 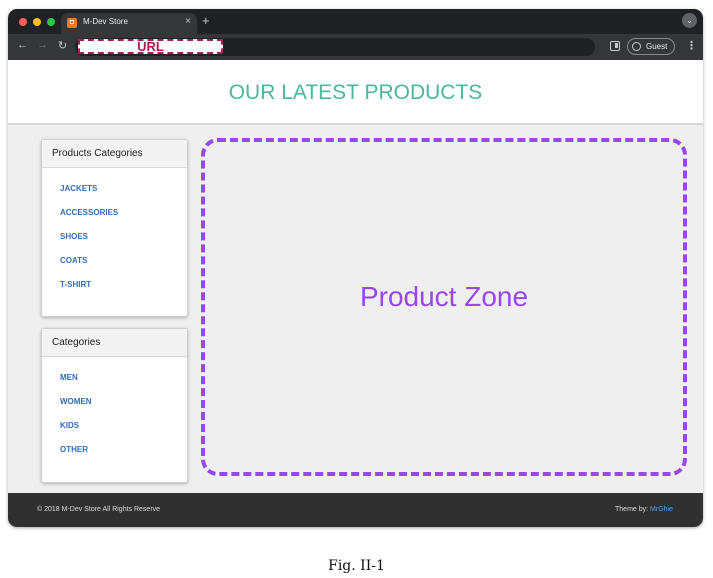 What do you see at coordinates (73, 260) in the screenshot?
I see `category-link-coats: COATS` at bounding box center [73, 260].